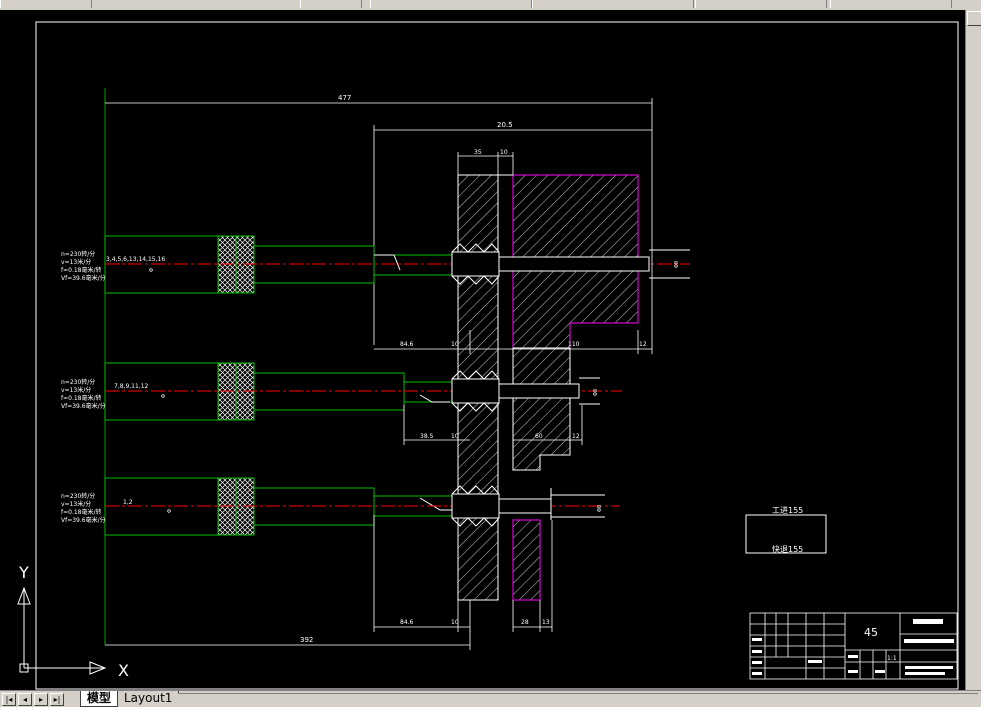  What do you see at coordinates (525, 622) in the screenshot?
I see `dim-text-28: 28` at bounding box center [525, 622].